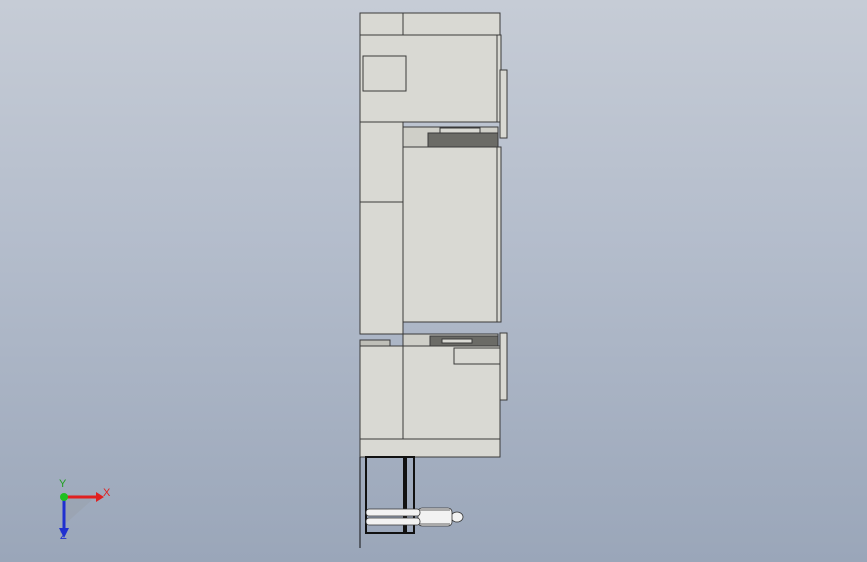 This screenshot has width=867, height=562. Describe the element at coordinates (107, 493) in the screenshot. I see `x-axis-label: X` at that location.